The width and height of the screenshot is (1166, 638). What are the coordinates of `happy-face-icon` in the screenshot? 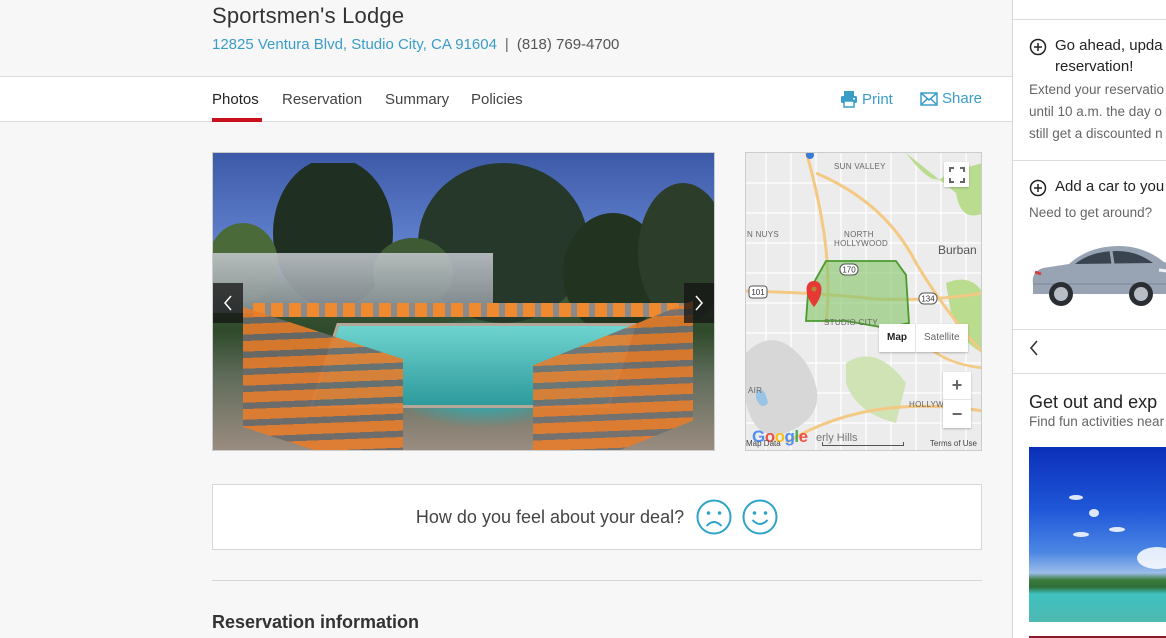 It's located at (760, 517).